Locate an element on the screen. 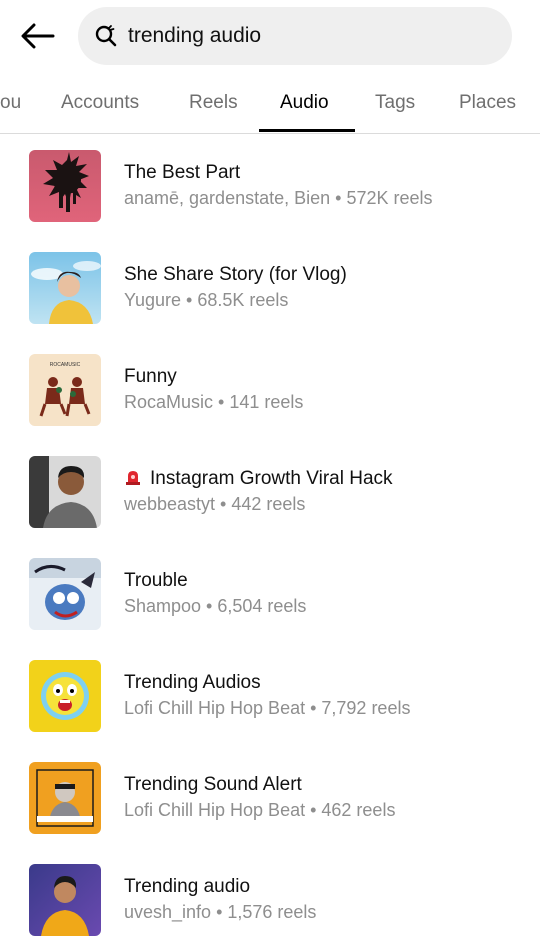 This screenshot has height=952, width=540. audio-subtitle: anamē, gardenstate, Bien • 572K reels is located at coordinates (278, 198).